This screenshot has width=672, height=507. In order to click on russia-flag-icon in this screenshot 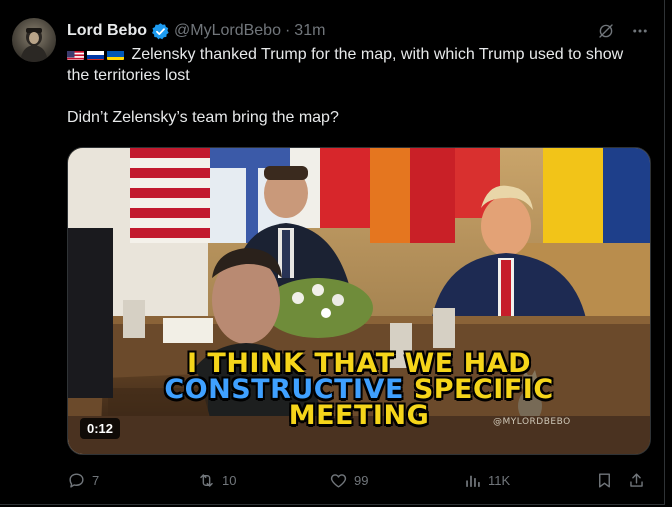, I will do `click(95, 54)`.